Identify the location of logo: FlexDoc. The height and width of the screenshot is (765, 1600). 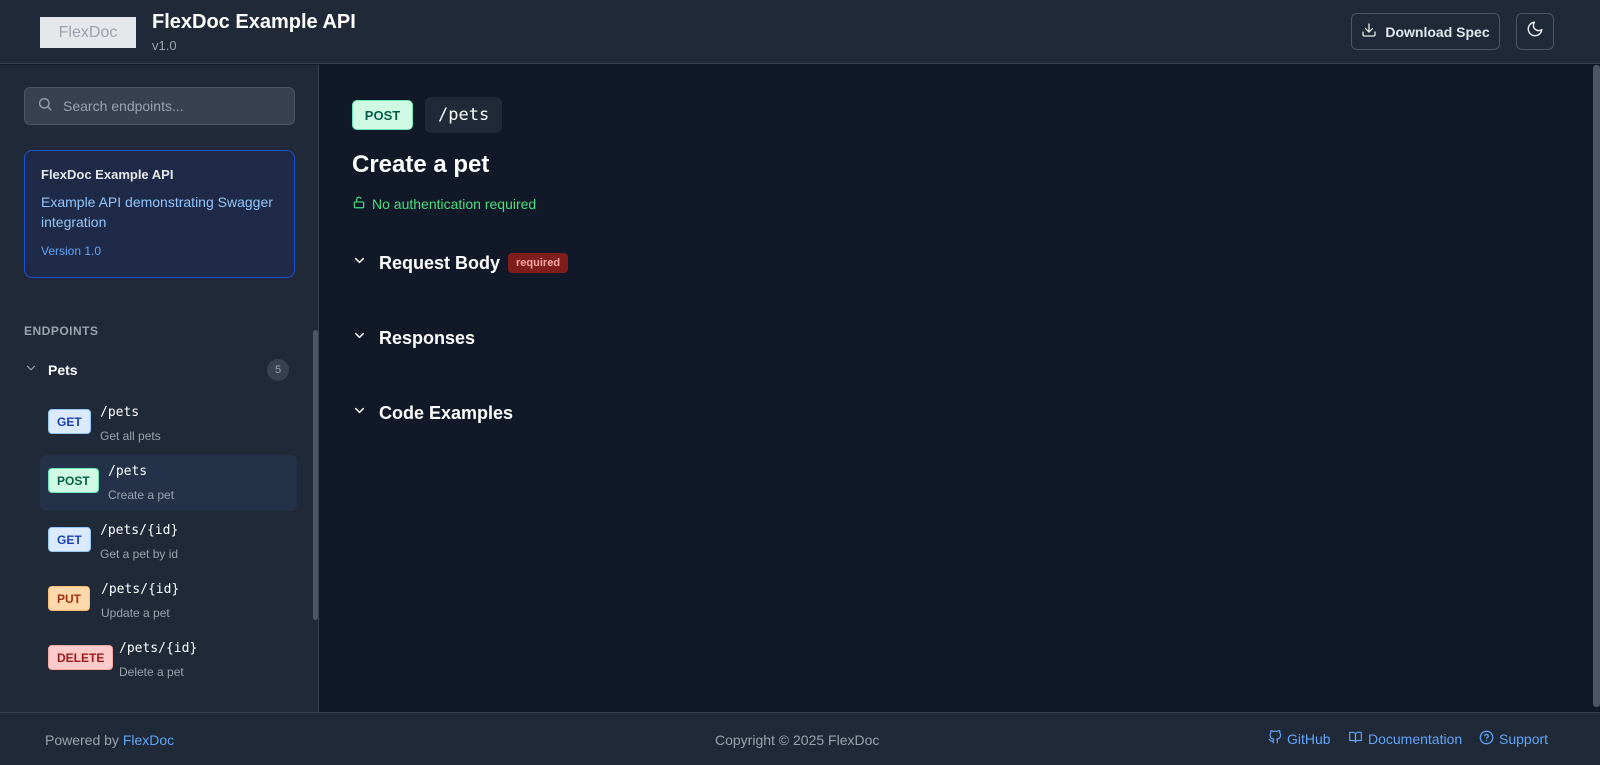
(88, 32).